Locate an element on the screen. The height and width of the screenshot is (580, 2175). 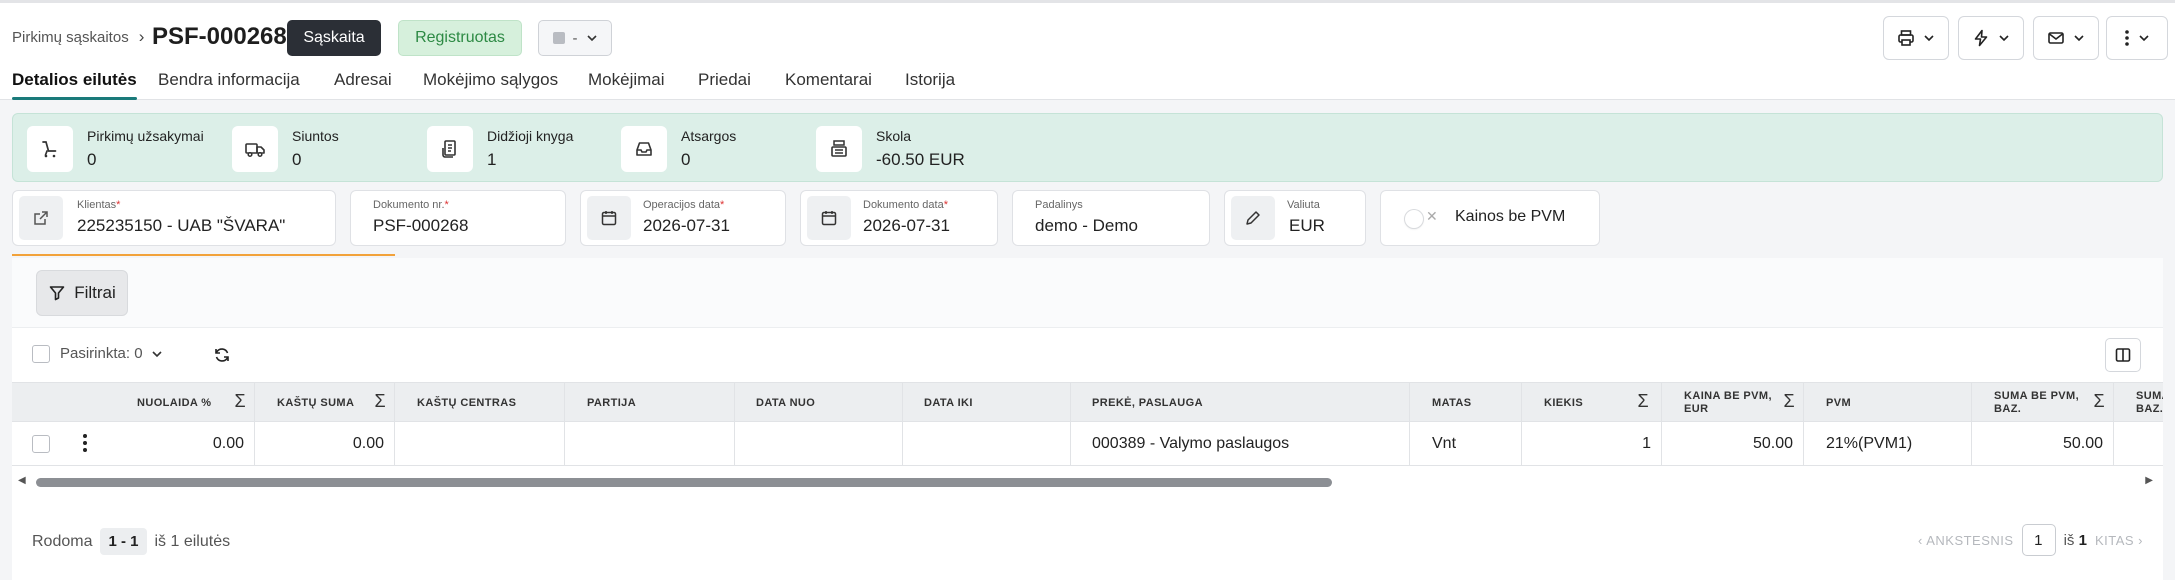
row-controls is located at coordinates (68, 443).